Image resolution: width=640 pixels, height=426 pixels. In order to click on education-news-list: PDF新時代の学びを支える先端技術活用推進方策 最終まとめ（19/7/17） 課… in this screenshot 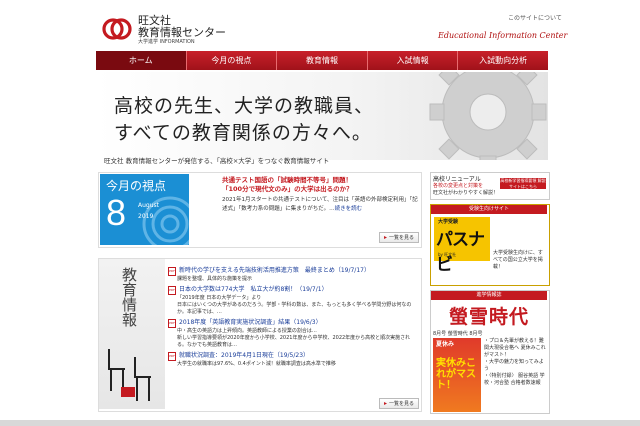, I will do `click(293, 319)`.